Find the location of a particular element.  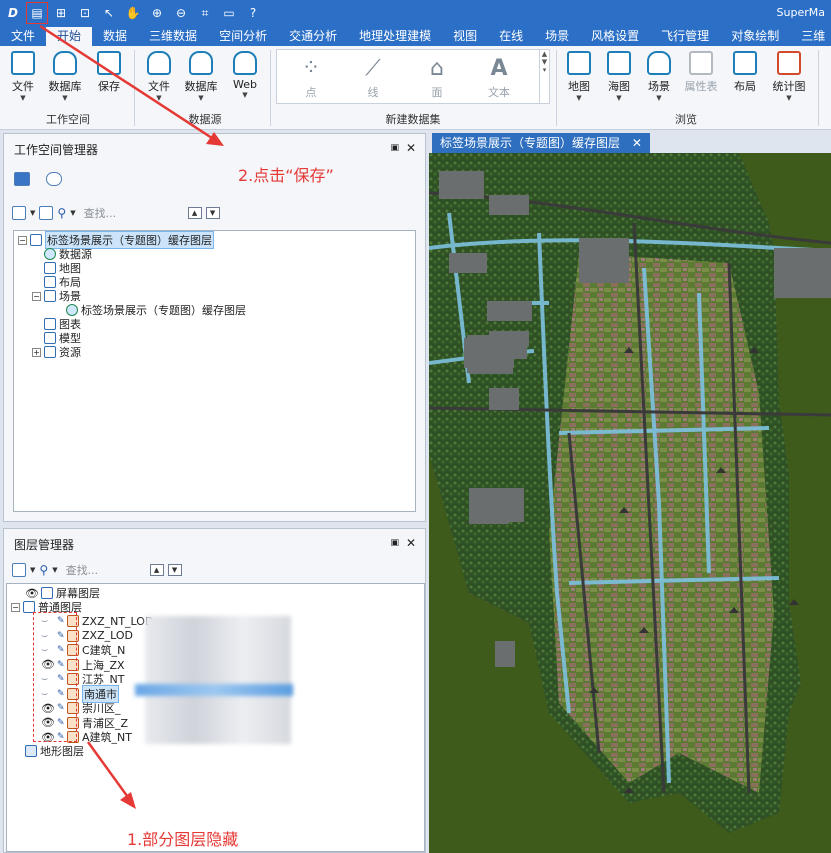

menu-more: 三维 is located at coordinates (810, 36).